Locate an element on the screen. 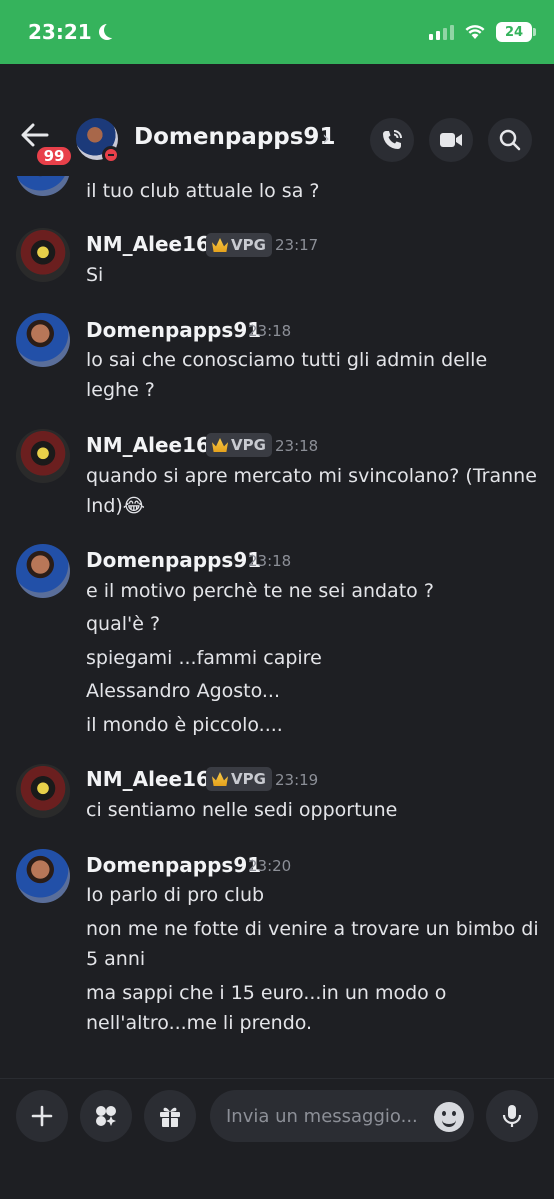 Image resolution: width=554 pixels, height=1199 pixels. search-icon is located at coordinates (510, 140).